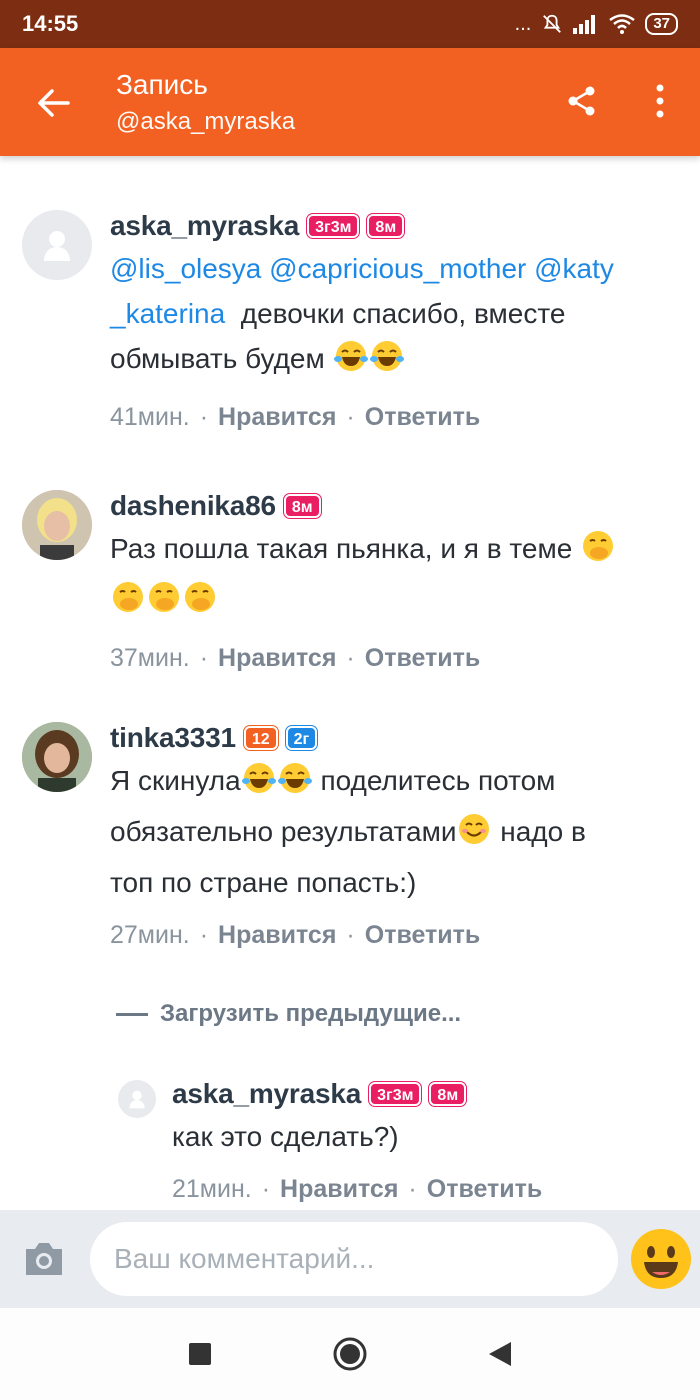  What do you see at coordinates (260, 738) in the screenshot?
I see `status-badge: 12` at bounding box center [260, 738].